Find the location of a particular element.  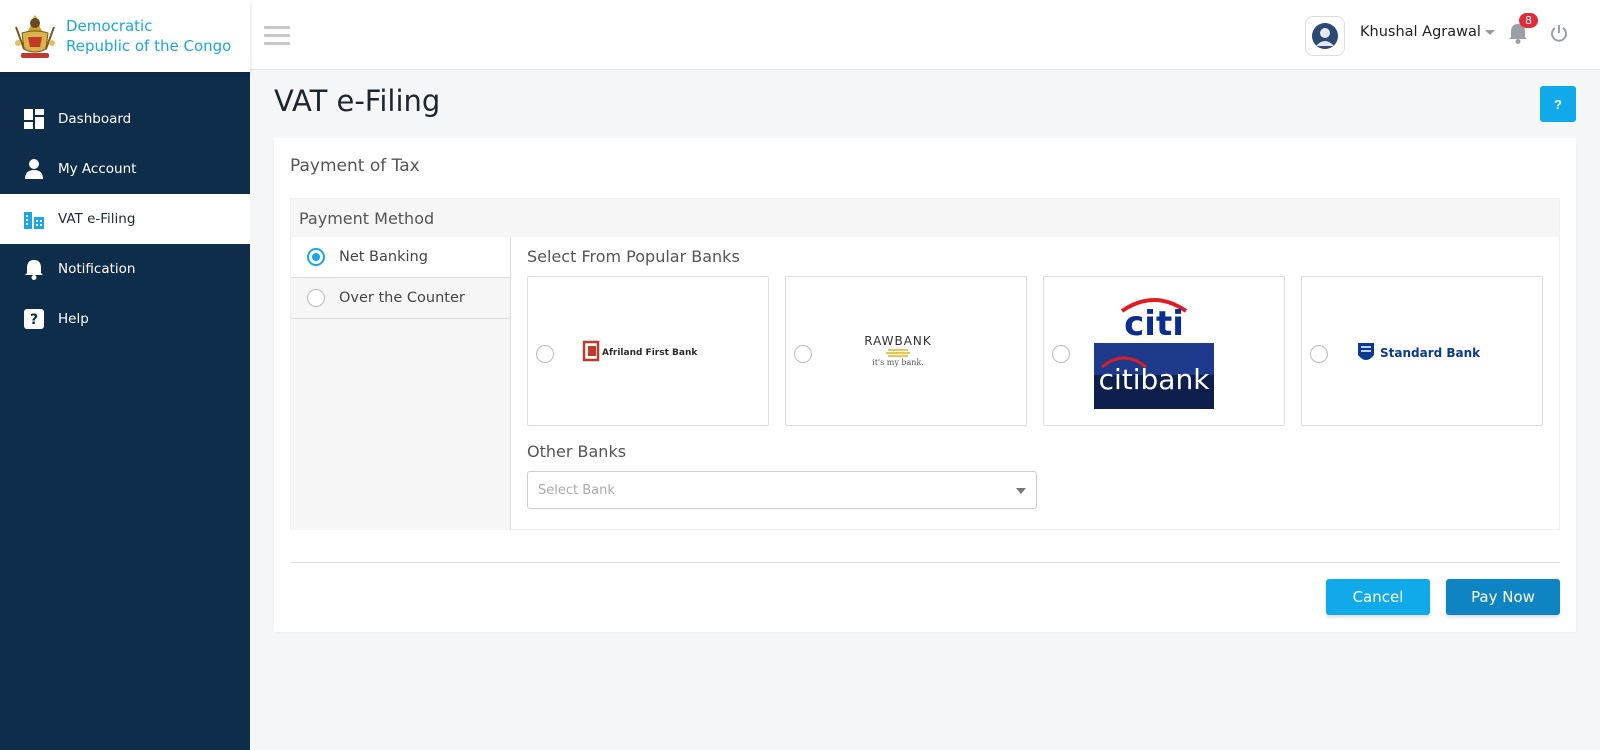

sidebar-item-notification: Notification is located at coordinates (125, 269).